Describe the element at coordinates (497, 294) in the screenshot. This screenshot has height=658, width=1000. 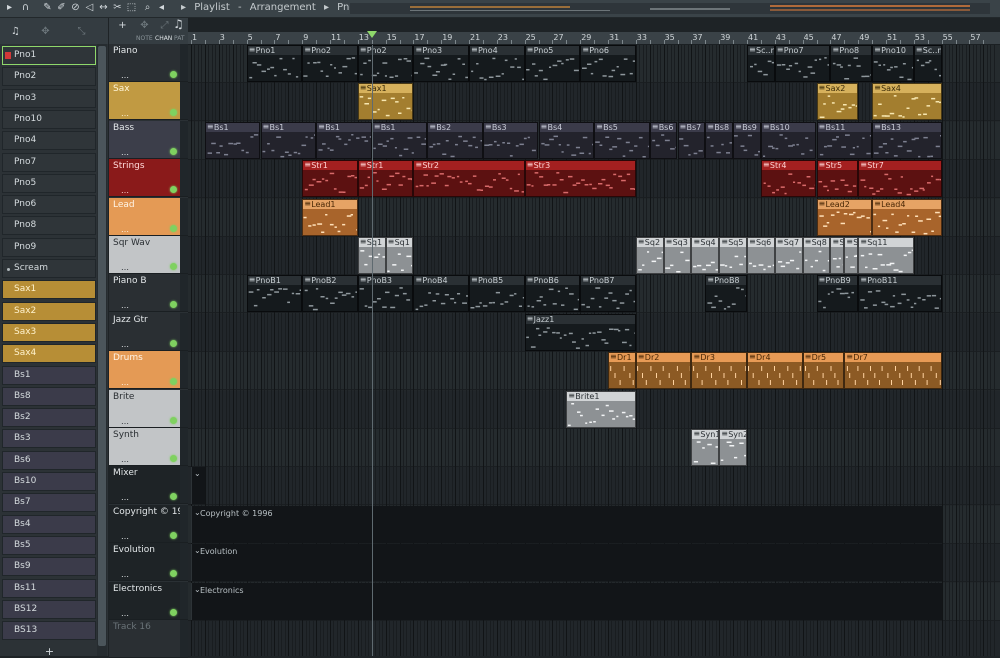
I see `pattern-clip: PnoB5` at that location.